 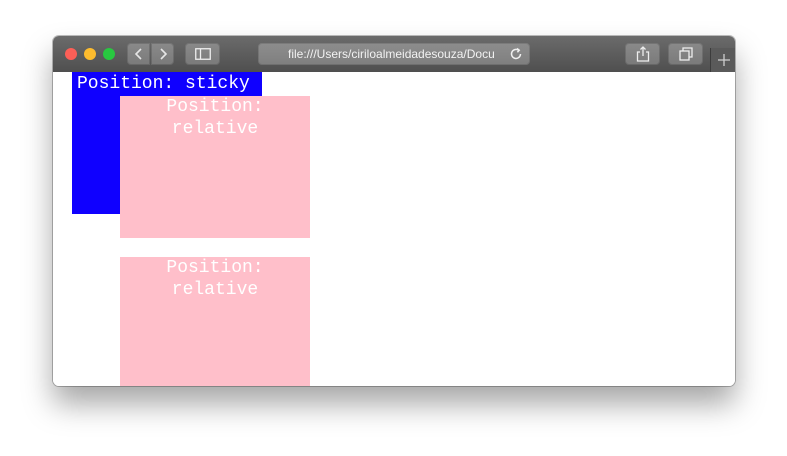 I want to click on plus-icon, so click(x=723, y=60).